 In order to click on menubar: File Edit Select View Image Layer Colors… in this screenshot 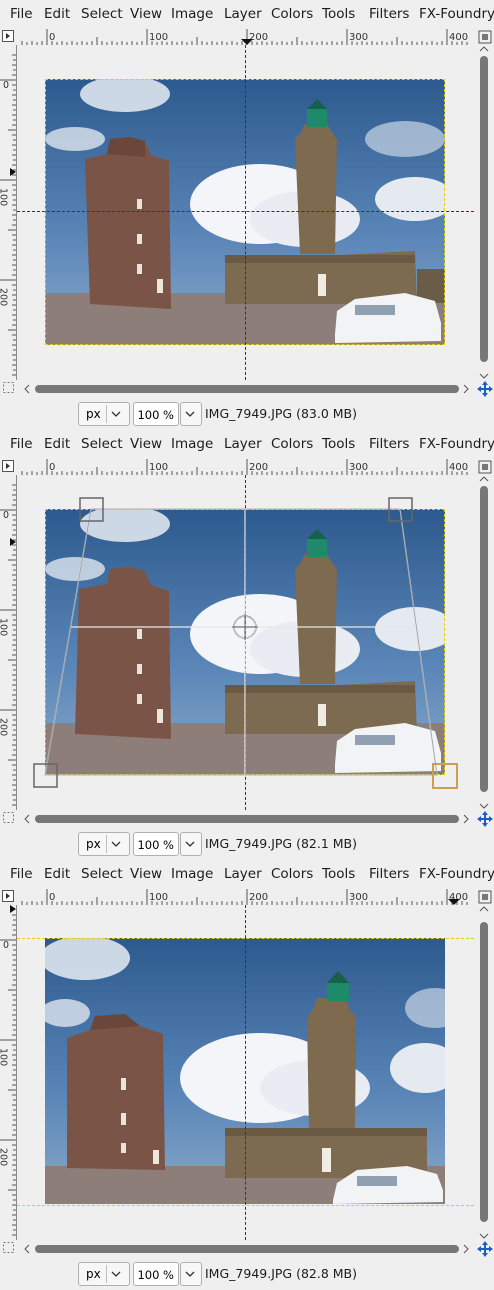, I will do `click(247, 14)`.